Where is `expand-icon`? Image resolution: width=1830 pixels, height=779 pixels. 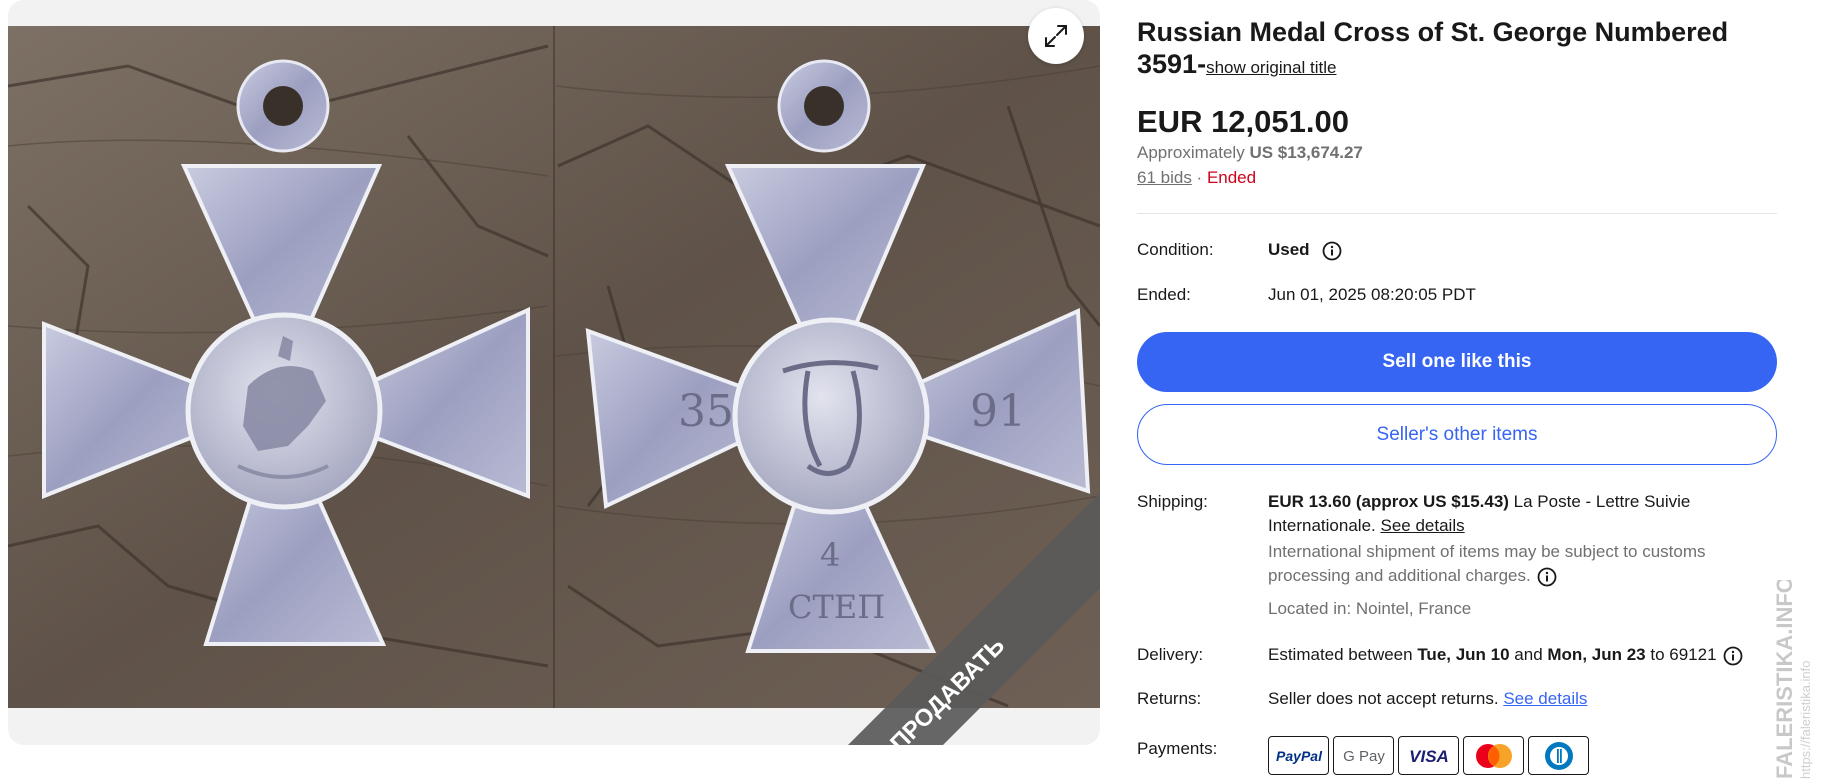
expand-icon is located at coordinates (1056, 36).